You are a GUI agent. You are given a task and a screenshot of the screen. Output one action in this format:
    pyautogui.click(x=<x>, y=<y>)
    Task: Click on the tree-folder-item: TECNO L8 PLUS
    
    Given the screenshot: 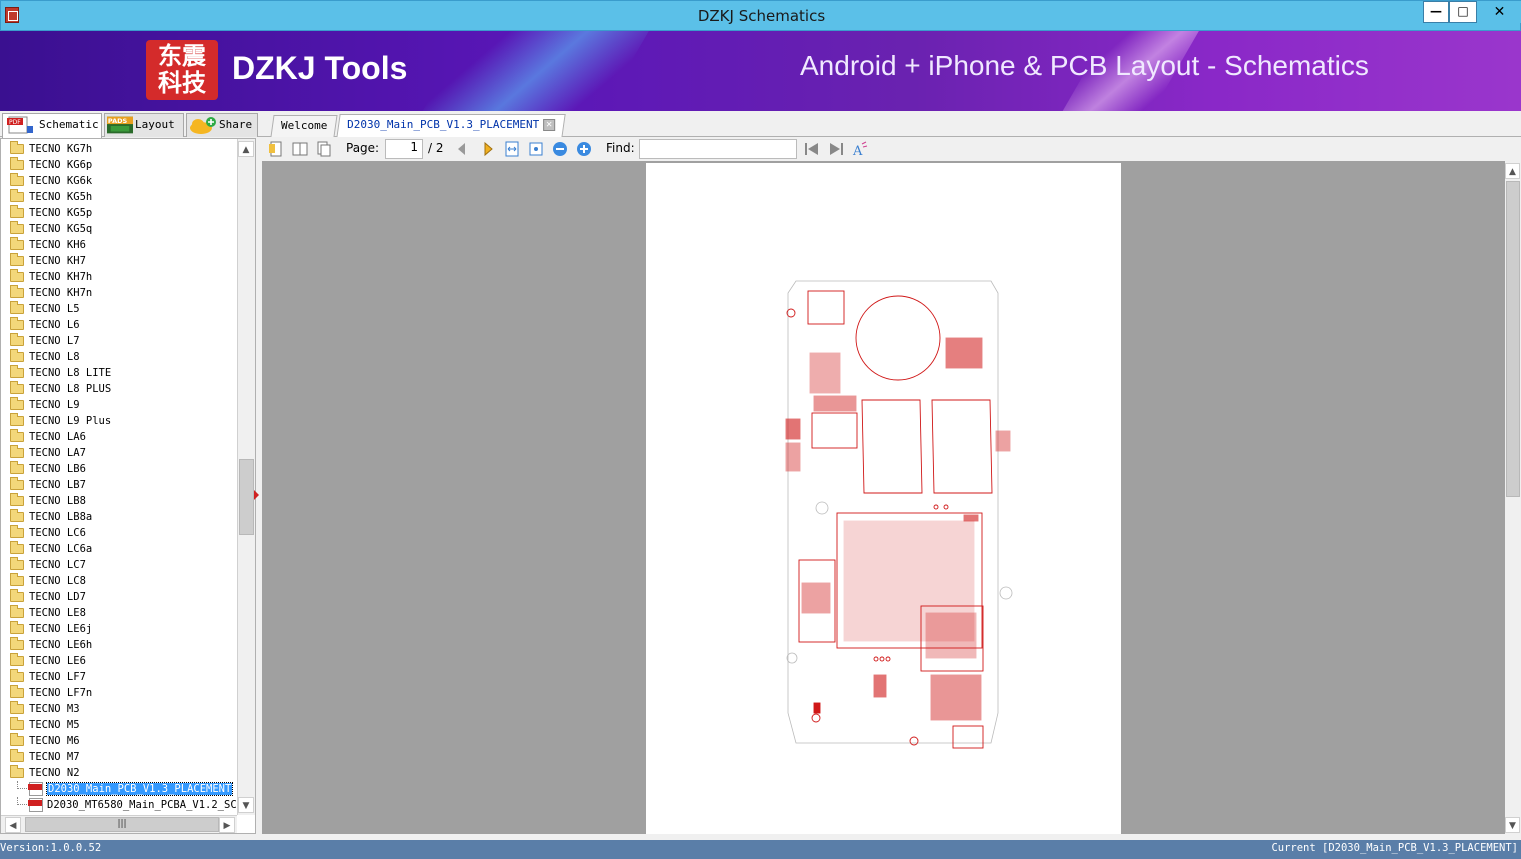 What is the action you would take?
    pyautogui.click(x=119, y=389)
    